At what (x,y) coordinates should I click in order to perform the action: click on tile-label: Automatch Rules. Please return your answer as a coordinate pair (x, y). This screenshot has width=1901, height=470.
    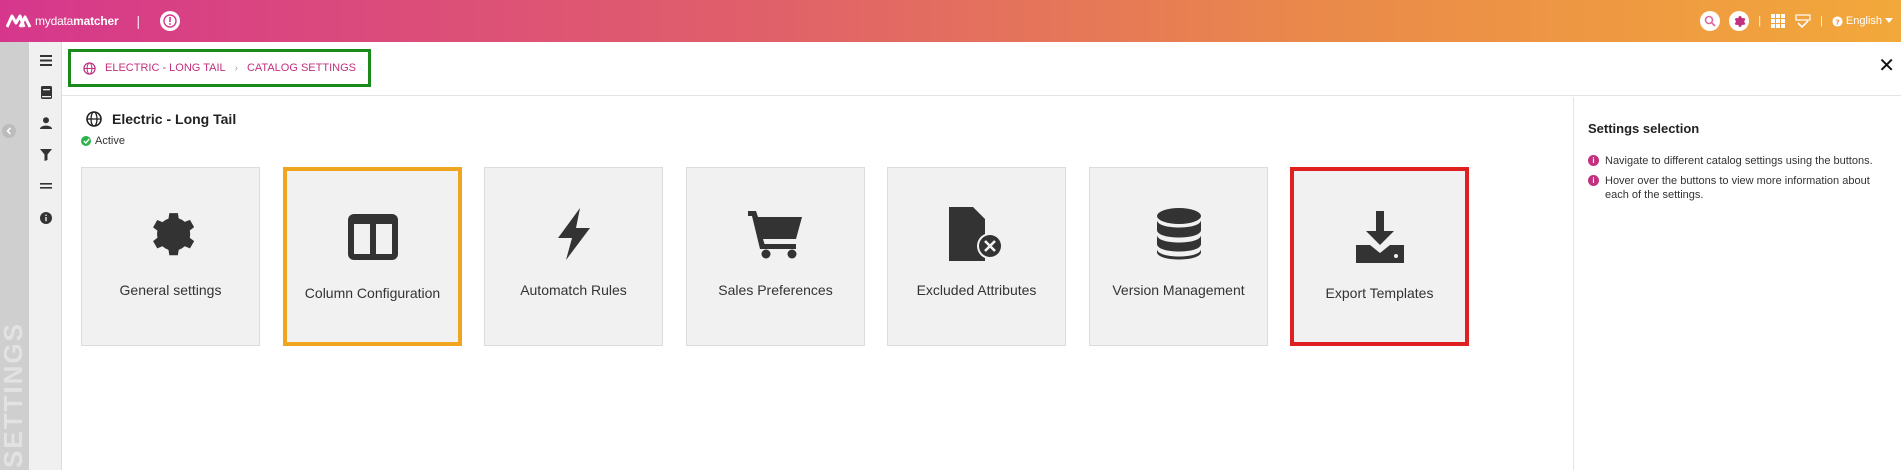
    Looking at the image, I should click on (573, 290).